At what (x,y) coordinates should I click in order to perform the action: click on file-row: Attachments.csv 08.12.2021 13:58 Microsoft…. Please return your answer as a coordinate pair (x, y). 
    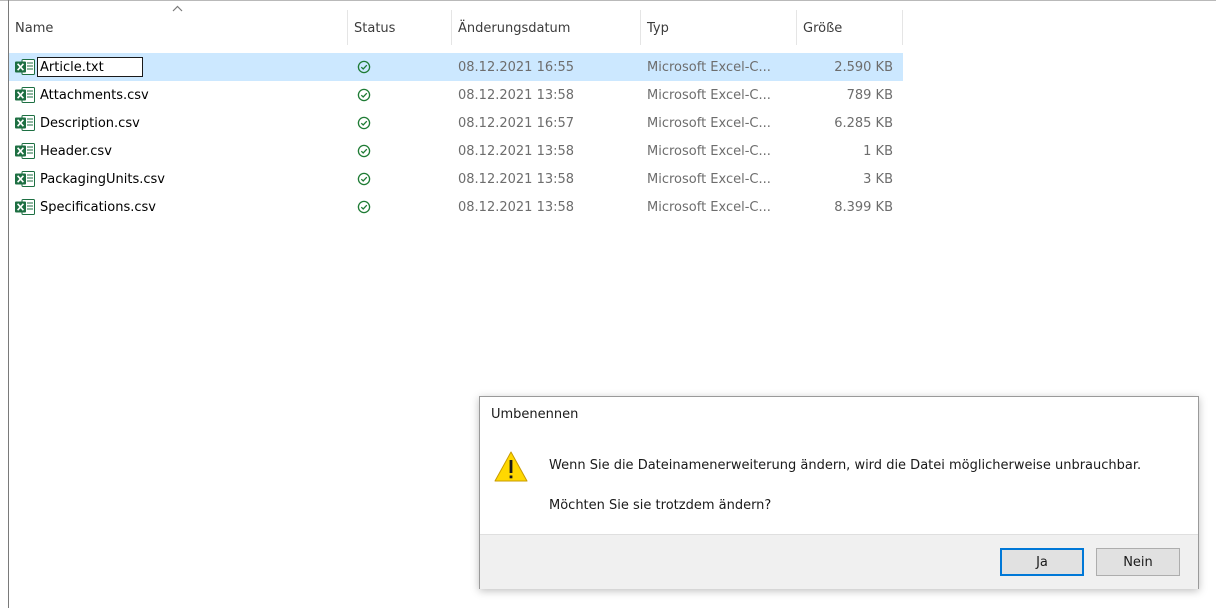
    Looking at the image, I should click on (456, 95).